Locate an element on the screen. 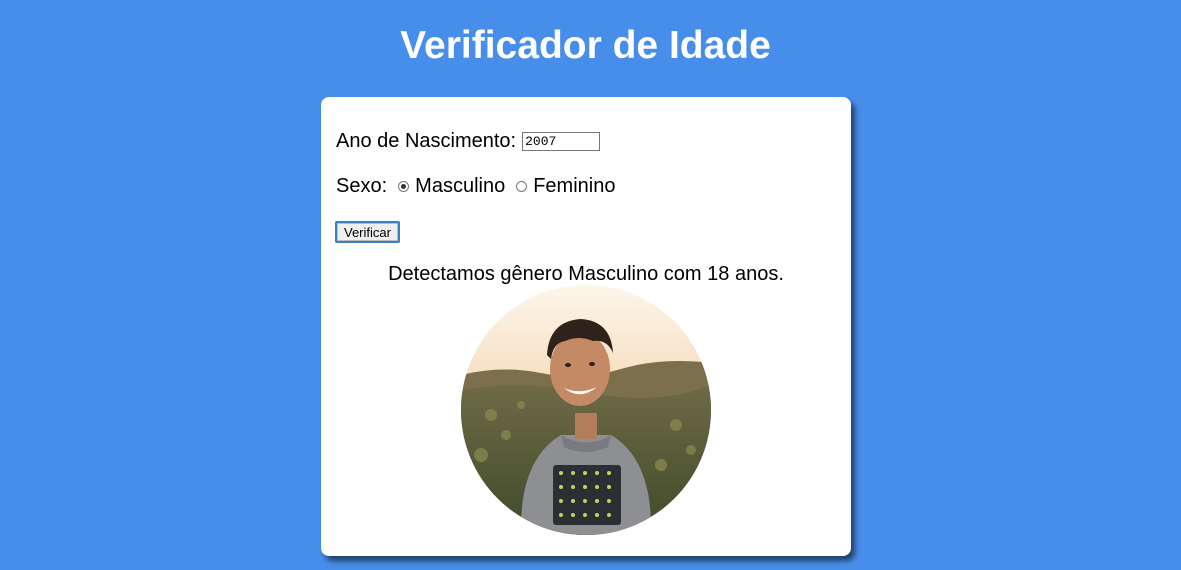 The height and width of the screenshot is (570, 1181). birth-year-row: Ano de Nascimento: is located at coordinates (468, 141).